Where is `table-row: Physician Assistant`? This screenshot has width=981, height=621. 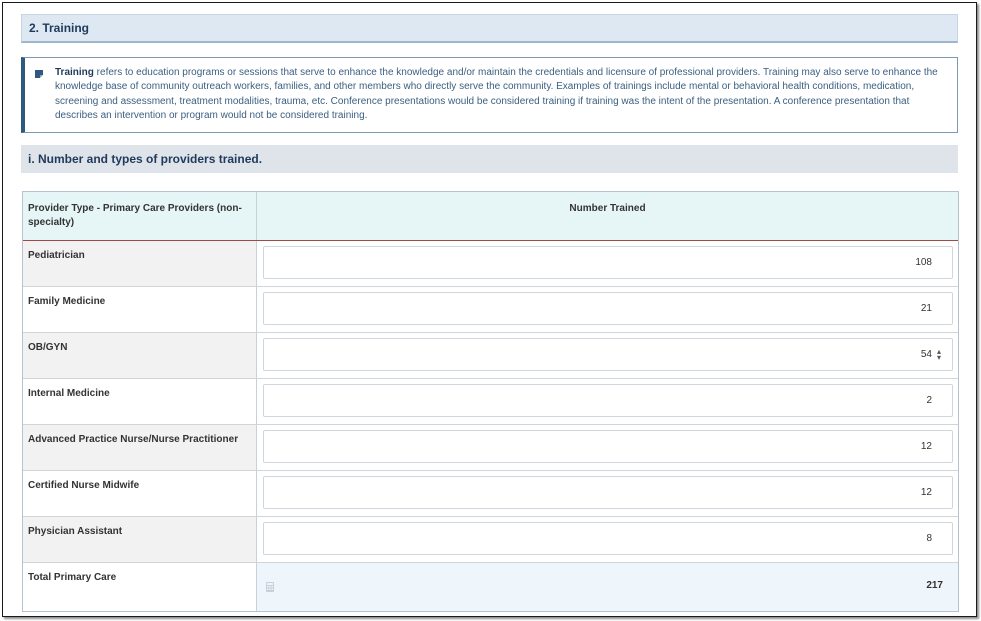
table-row: Physician Assistant is located at coordinates (490, 540).